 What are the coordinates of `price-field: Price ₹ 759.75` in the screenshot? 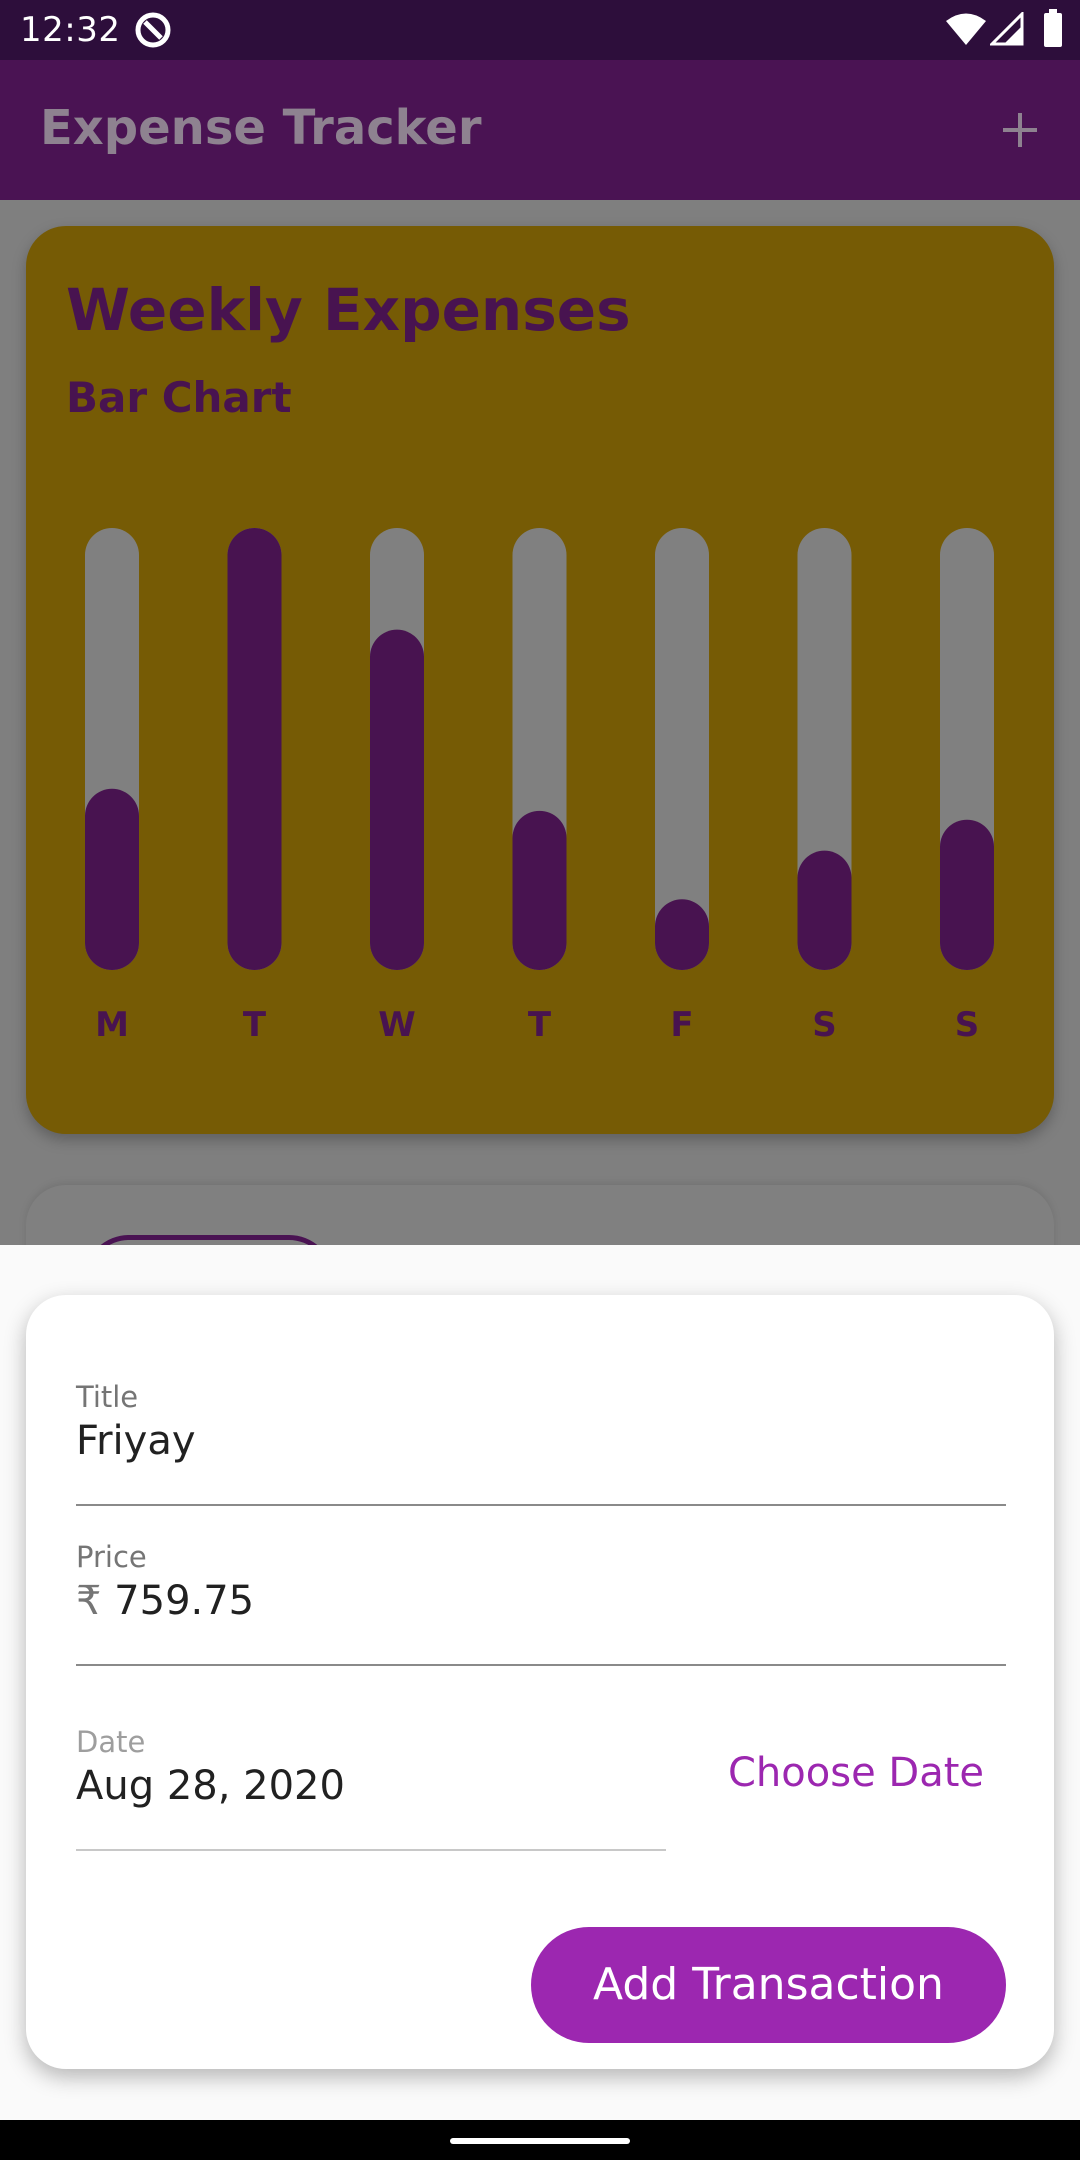 It's located at (165, 1582).